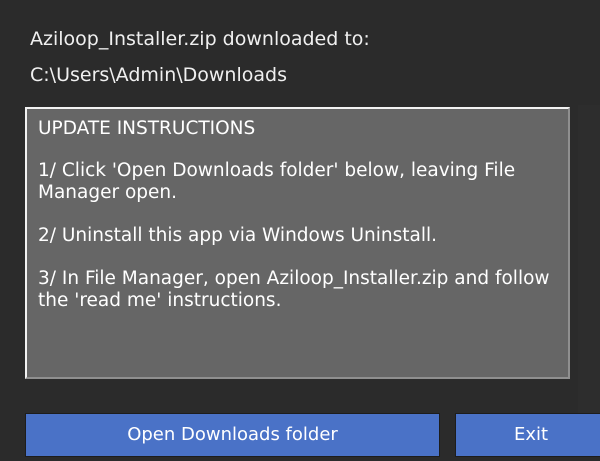 This screenshot has height=461, width=600. I want to click on right-window-edge, so click(589, 280).